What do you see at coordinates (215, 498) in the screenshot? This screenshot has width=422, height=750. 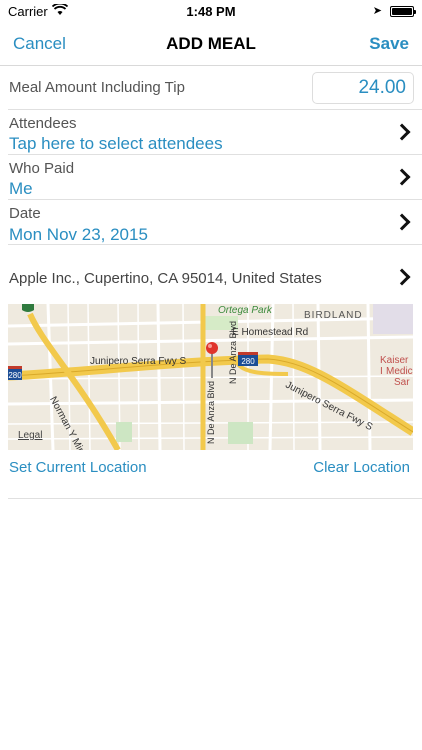 I see `divider` at bounding box center [215, 498].